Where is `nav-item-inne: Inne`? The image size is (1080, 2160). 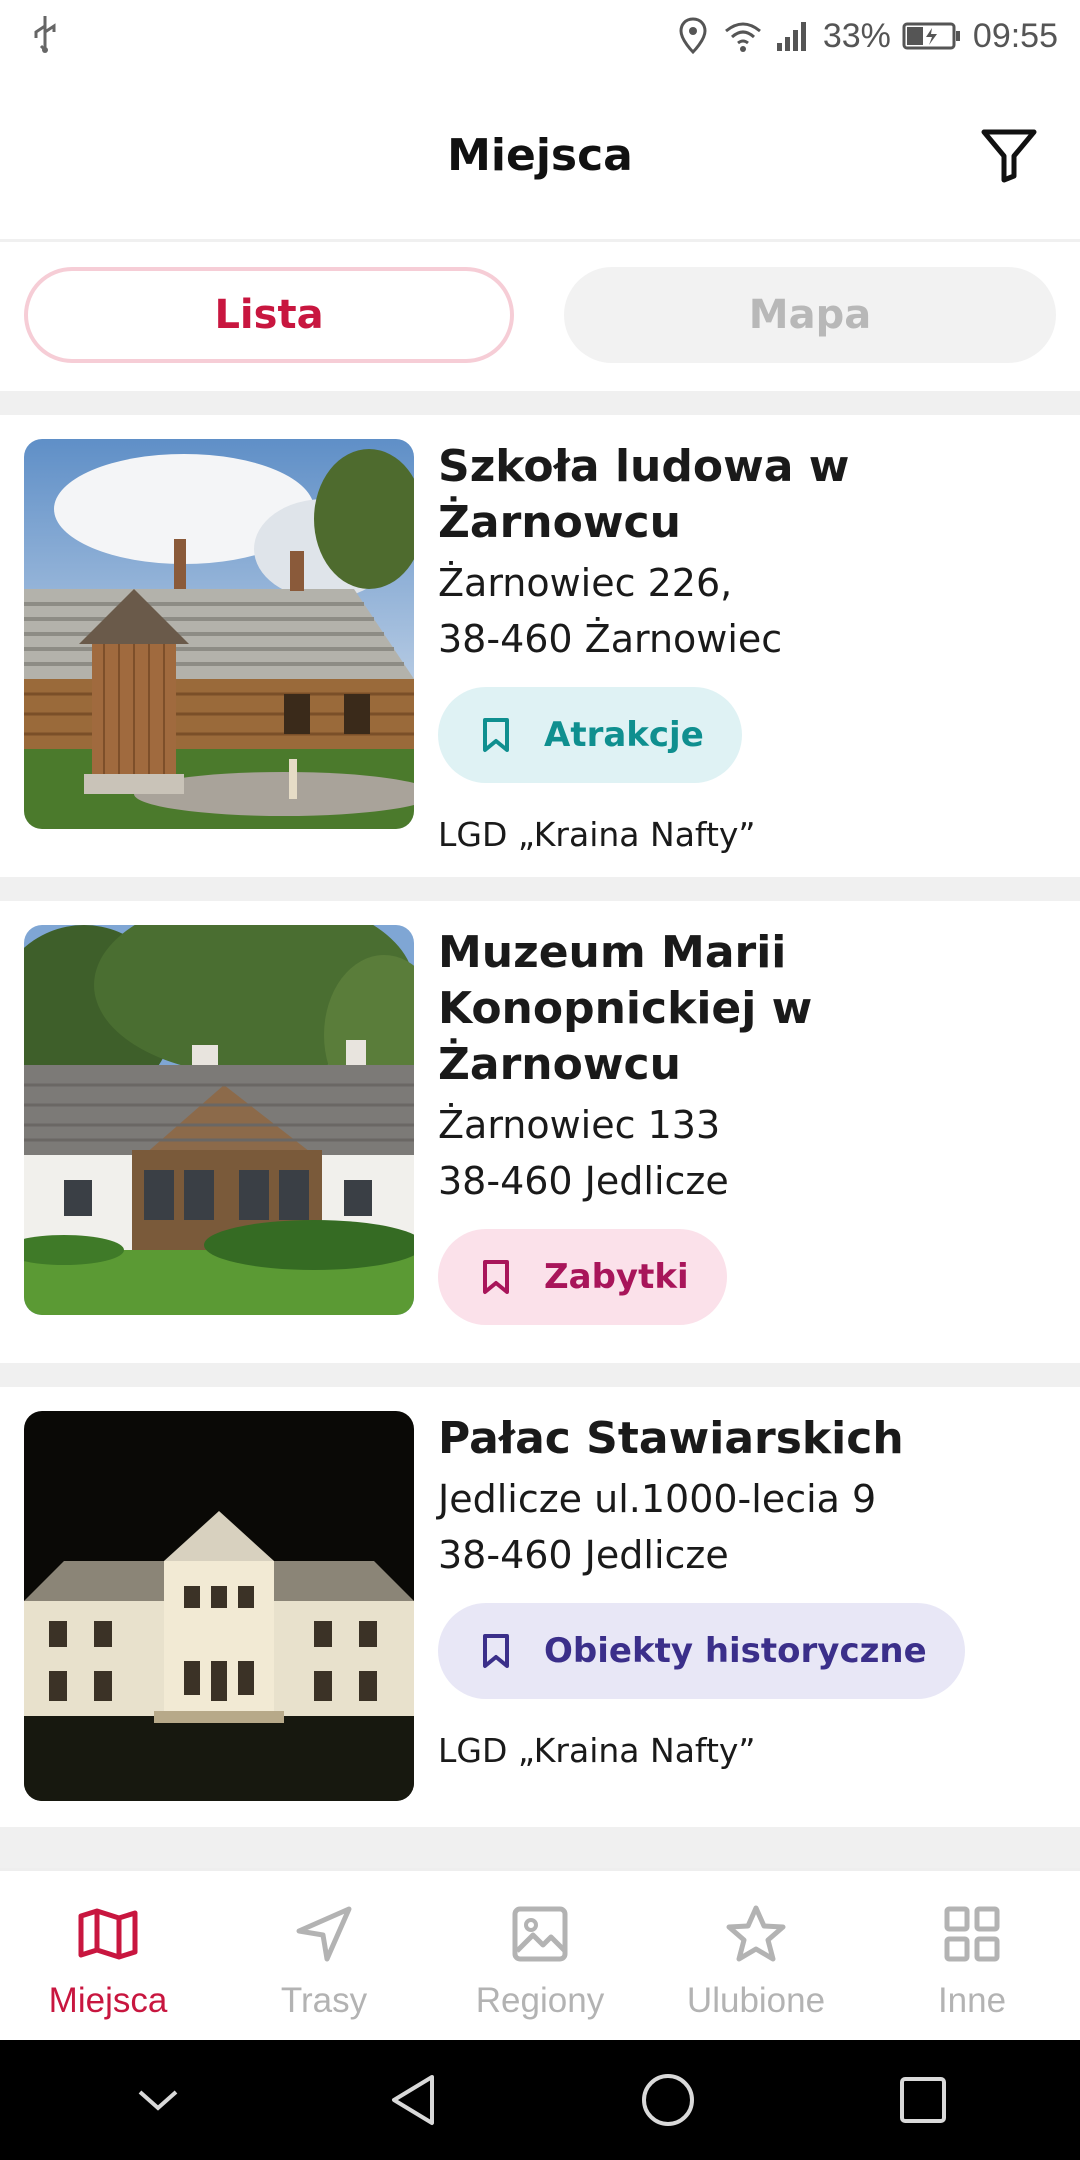
nav-item-inne: Inne is located at coordinates (972, 1955).